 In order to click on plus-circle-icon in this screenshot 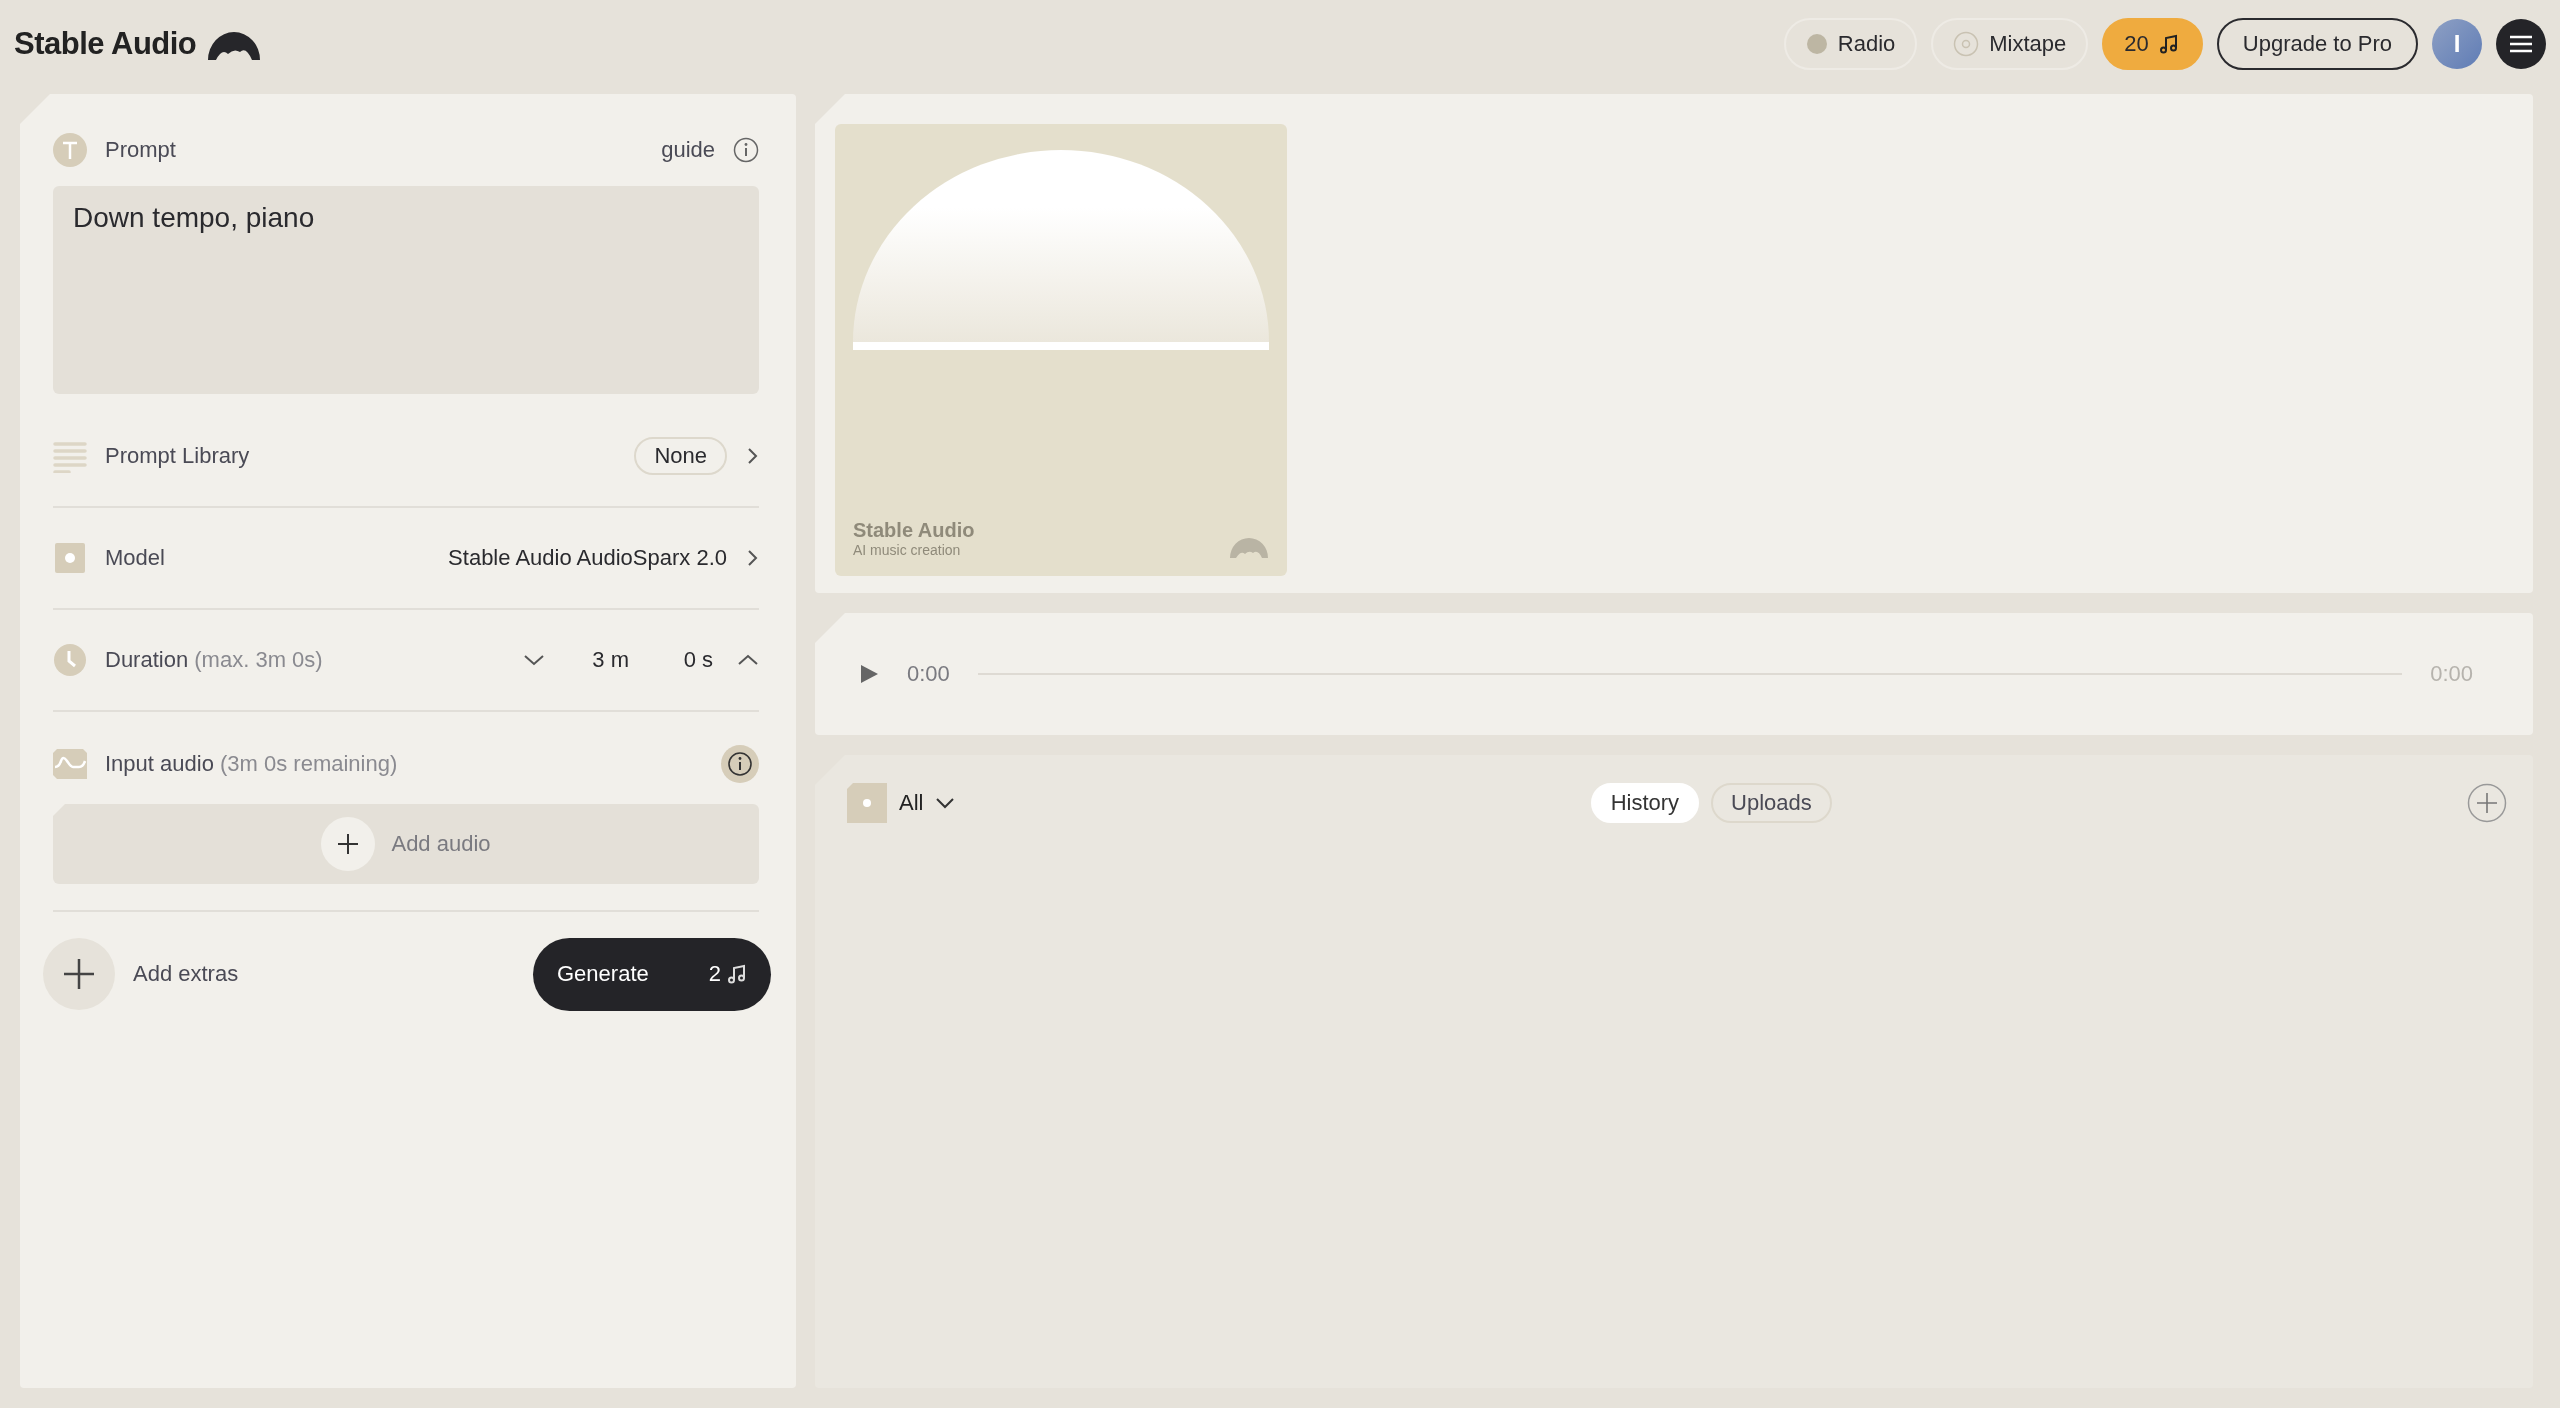, I will do `click(2487, 803)`.